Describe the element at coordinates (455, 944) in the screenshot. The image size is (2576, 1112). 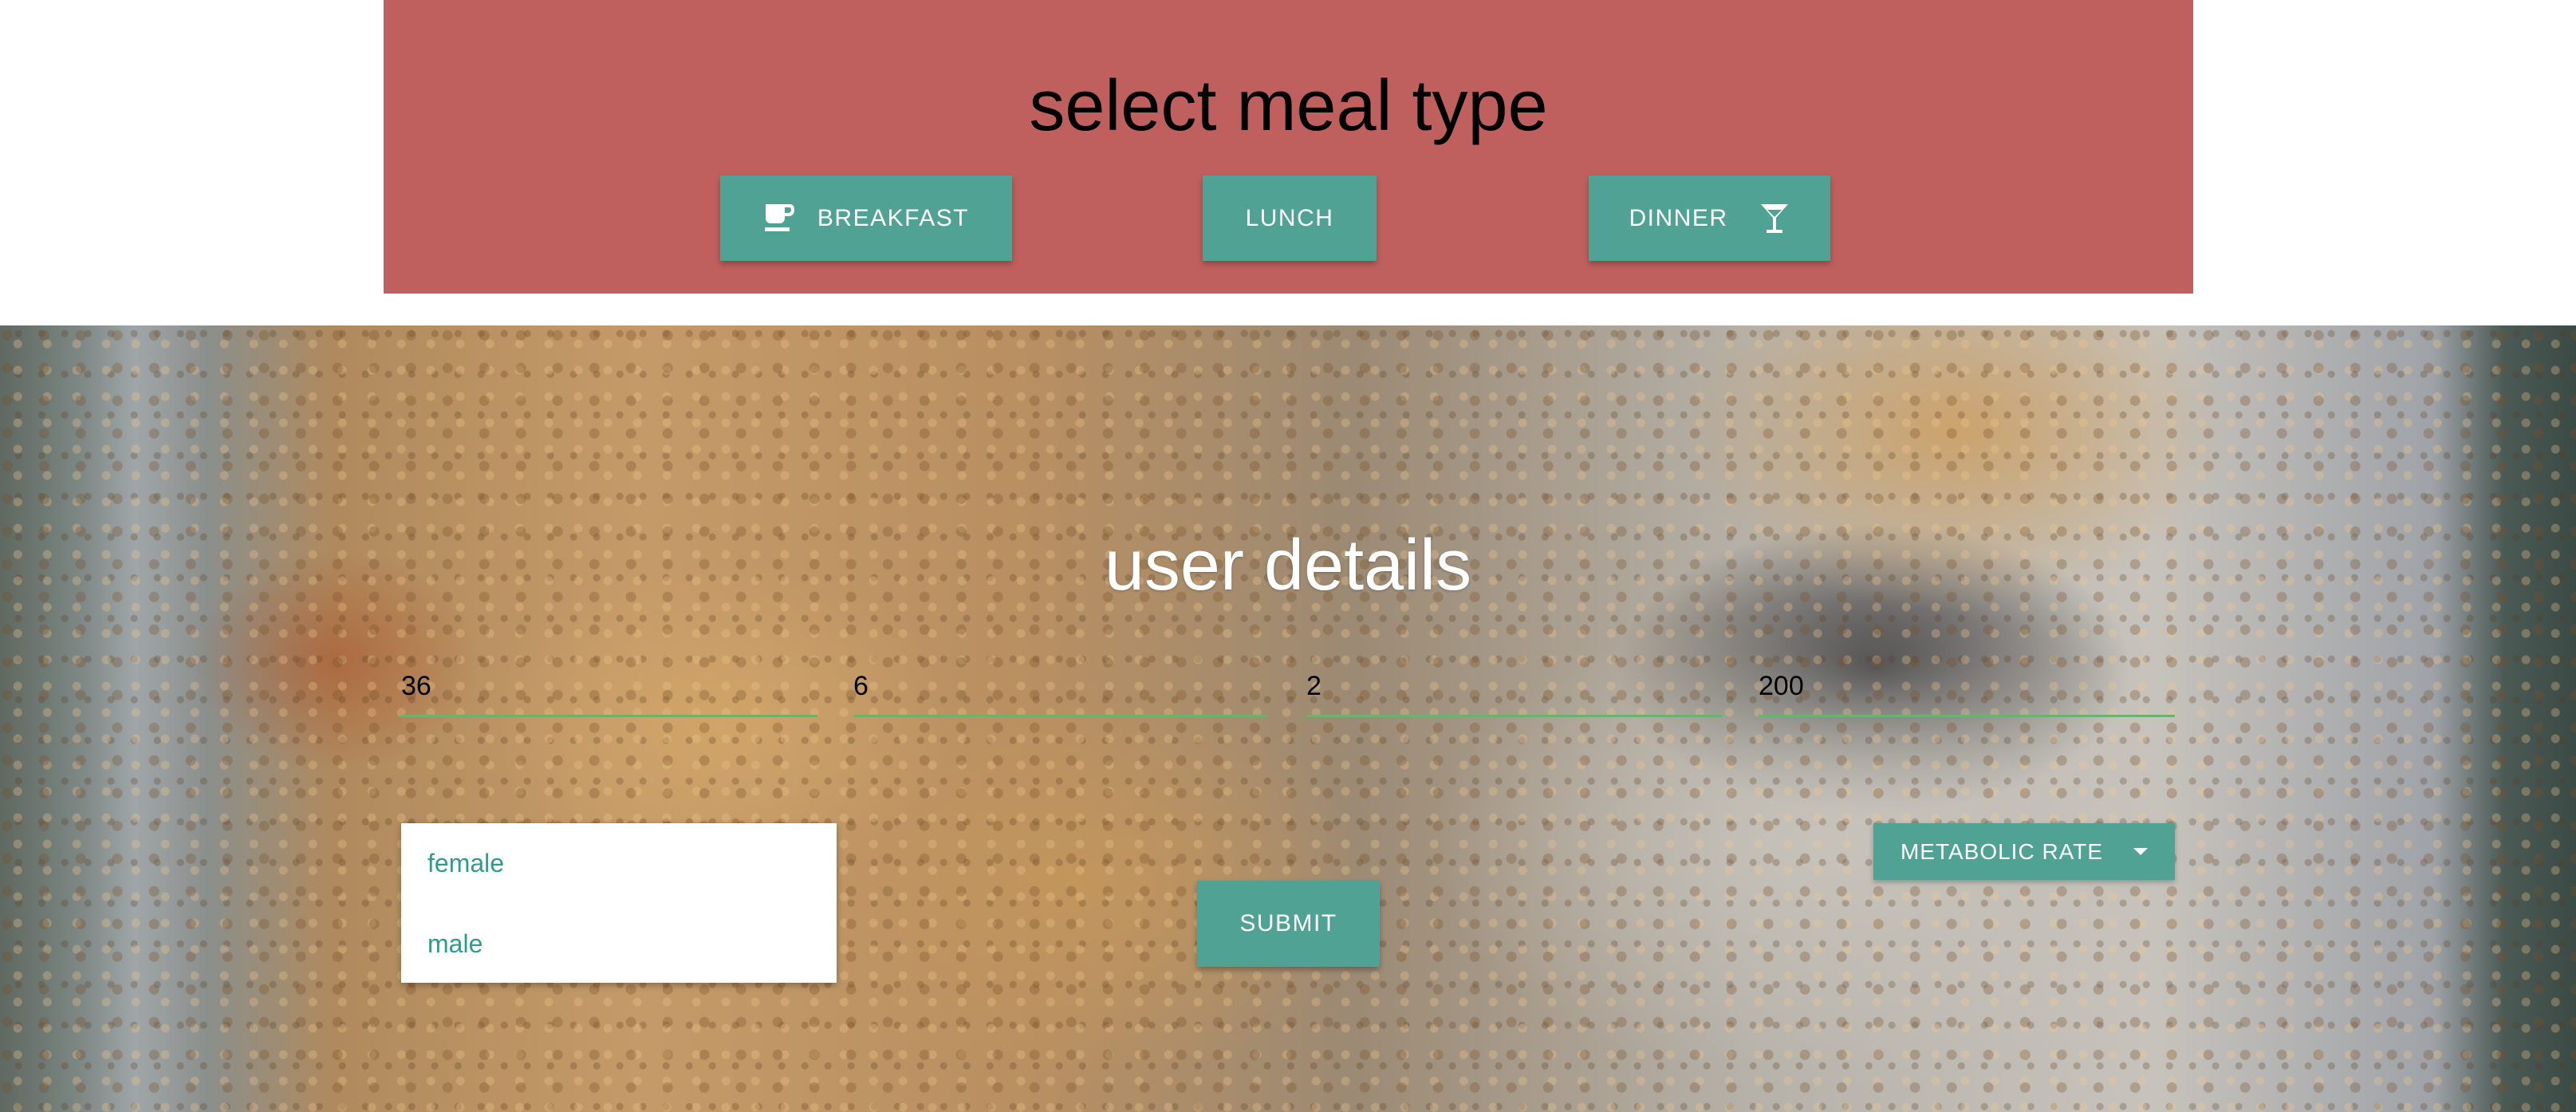
I see `gender-option-male: male` at that location.